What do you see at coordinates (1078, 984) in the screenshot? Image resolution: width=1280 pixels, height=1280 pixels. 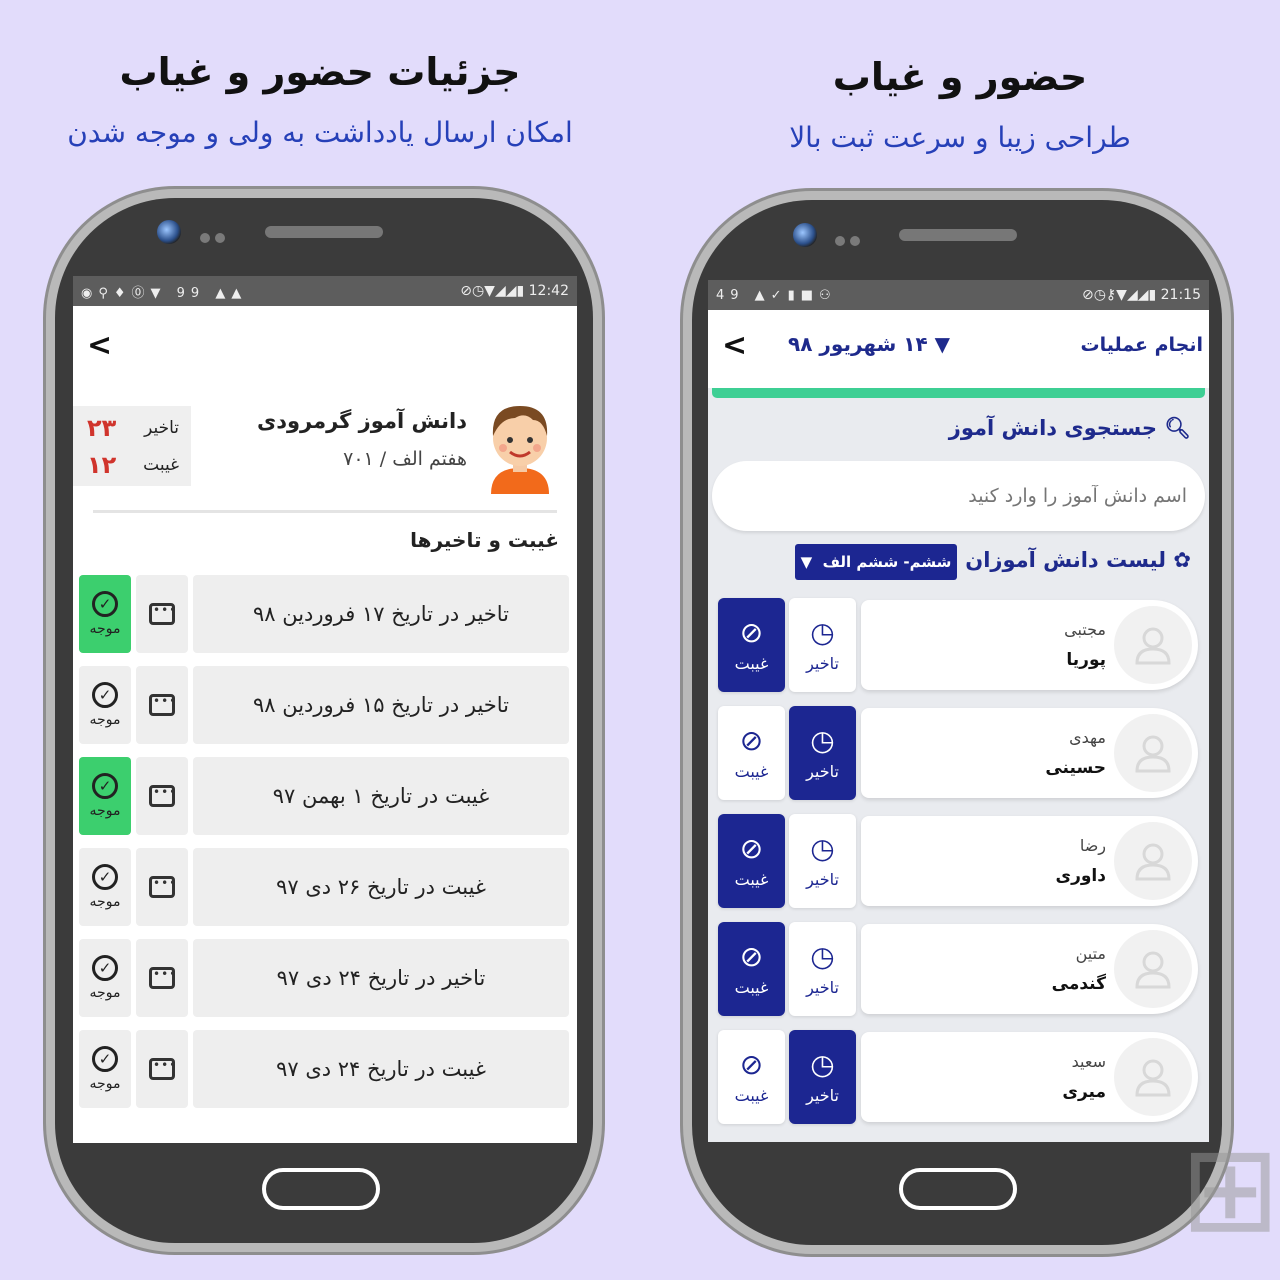 I see `student-last-name: گندمی` at bounding box center [1078, 984].